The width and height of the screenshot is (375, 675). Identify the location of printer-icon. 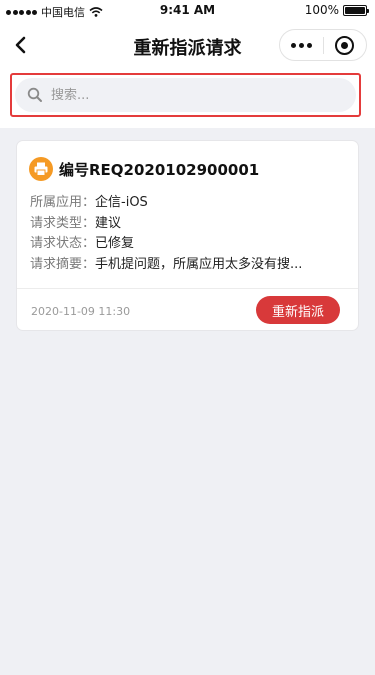
(41, 169).